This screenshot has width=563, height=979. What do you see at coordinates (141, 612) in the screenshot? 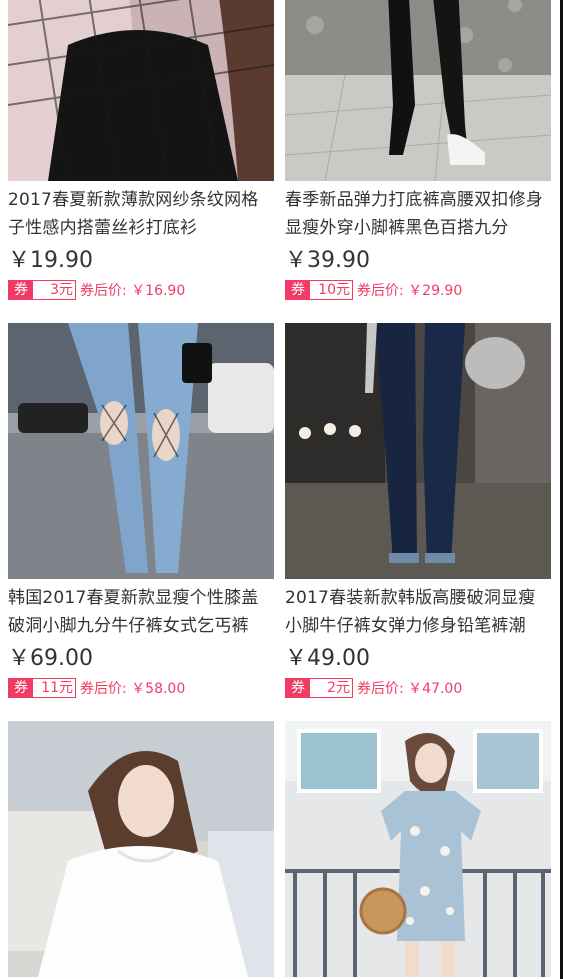
I see `product-title: 韩国2017春夏新款显瘦个性膝盖破洞小脚九分牛仔裤女式乞丐裤` at bounding box center [141, 612].